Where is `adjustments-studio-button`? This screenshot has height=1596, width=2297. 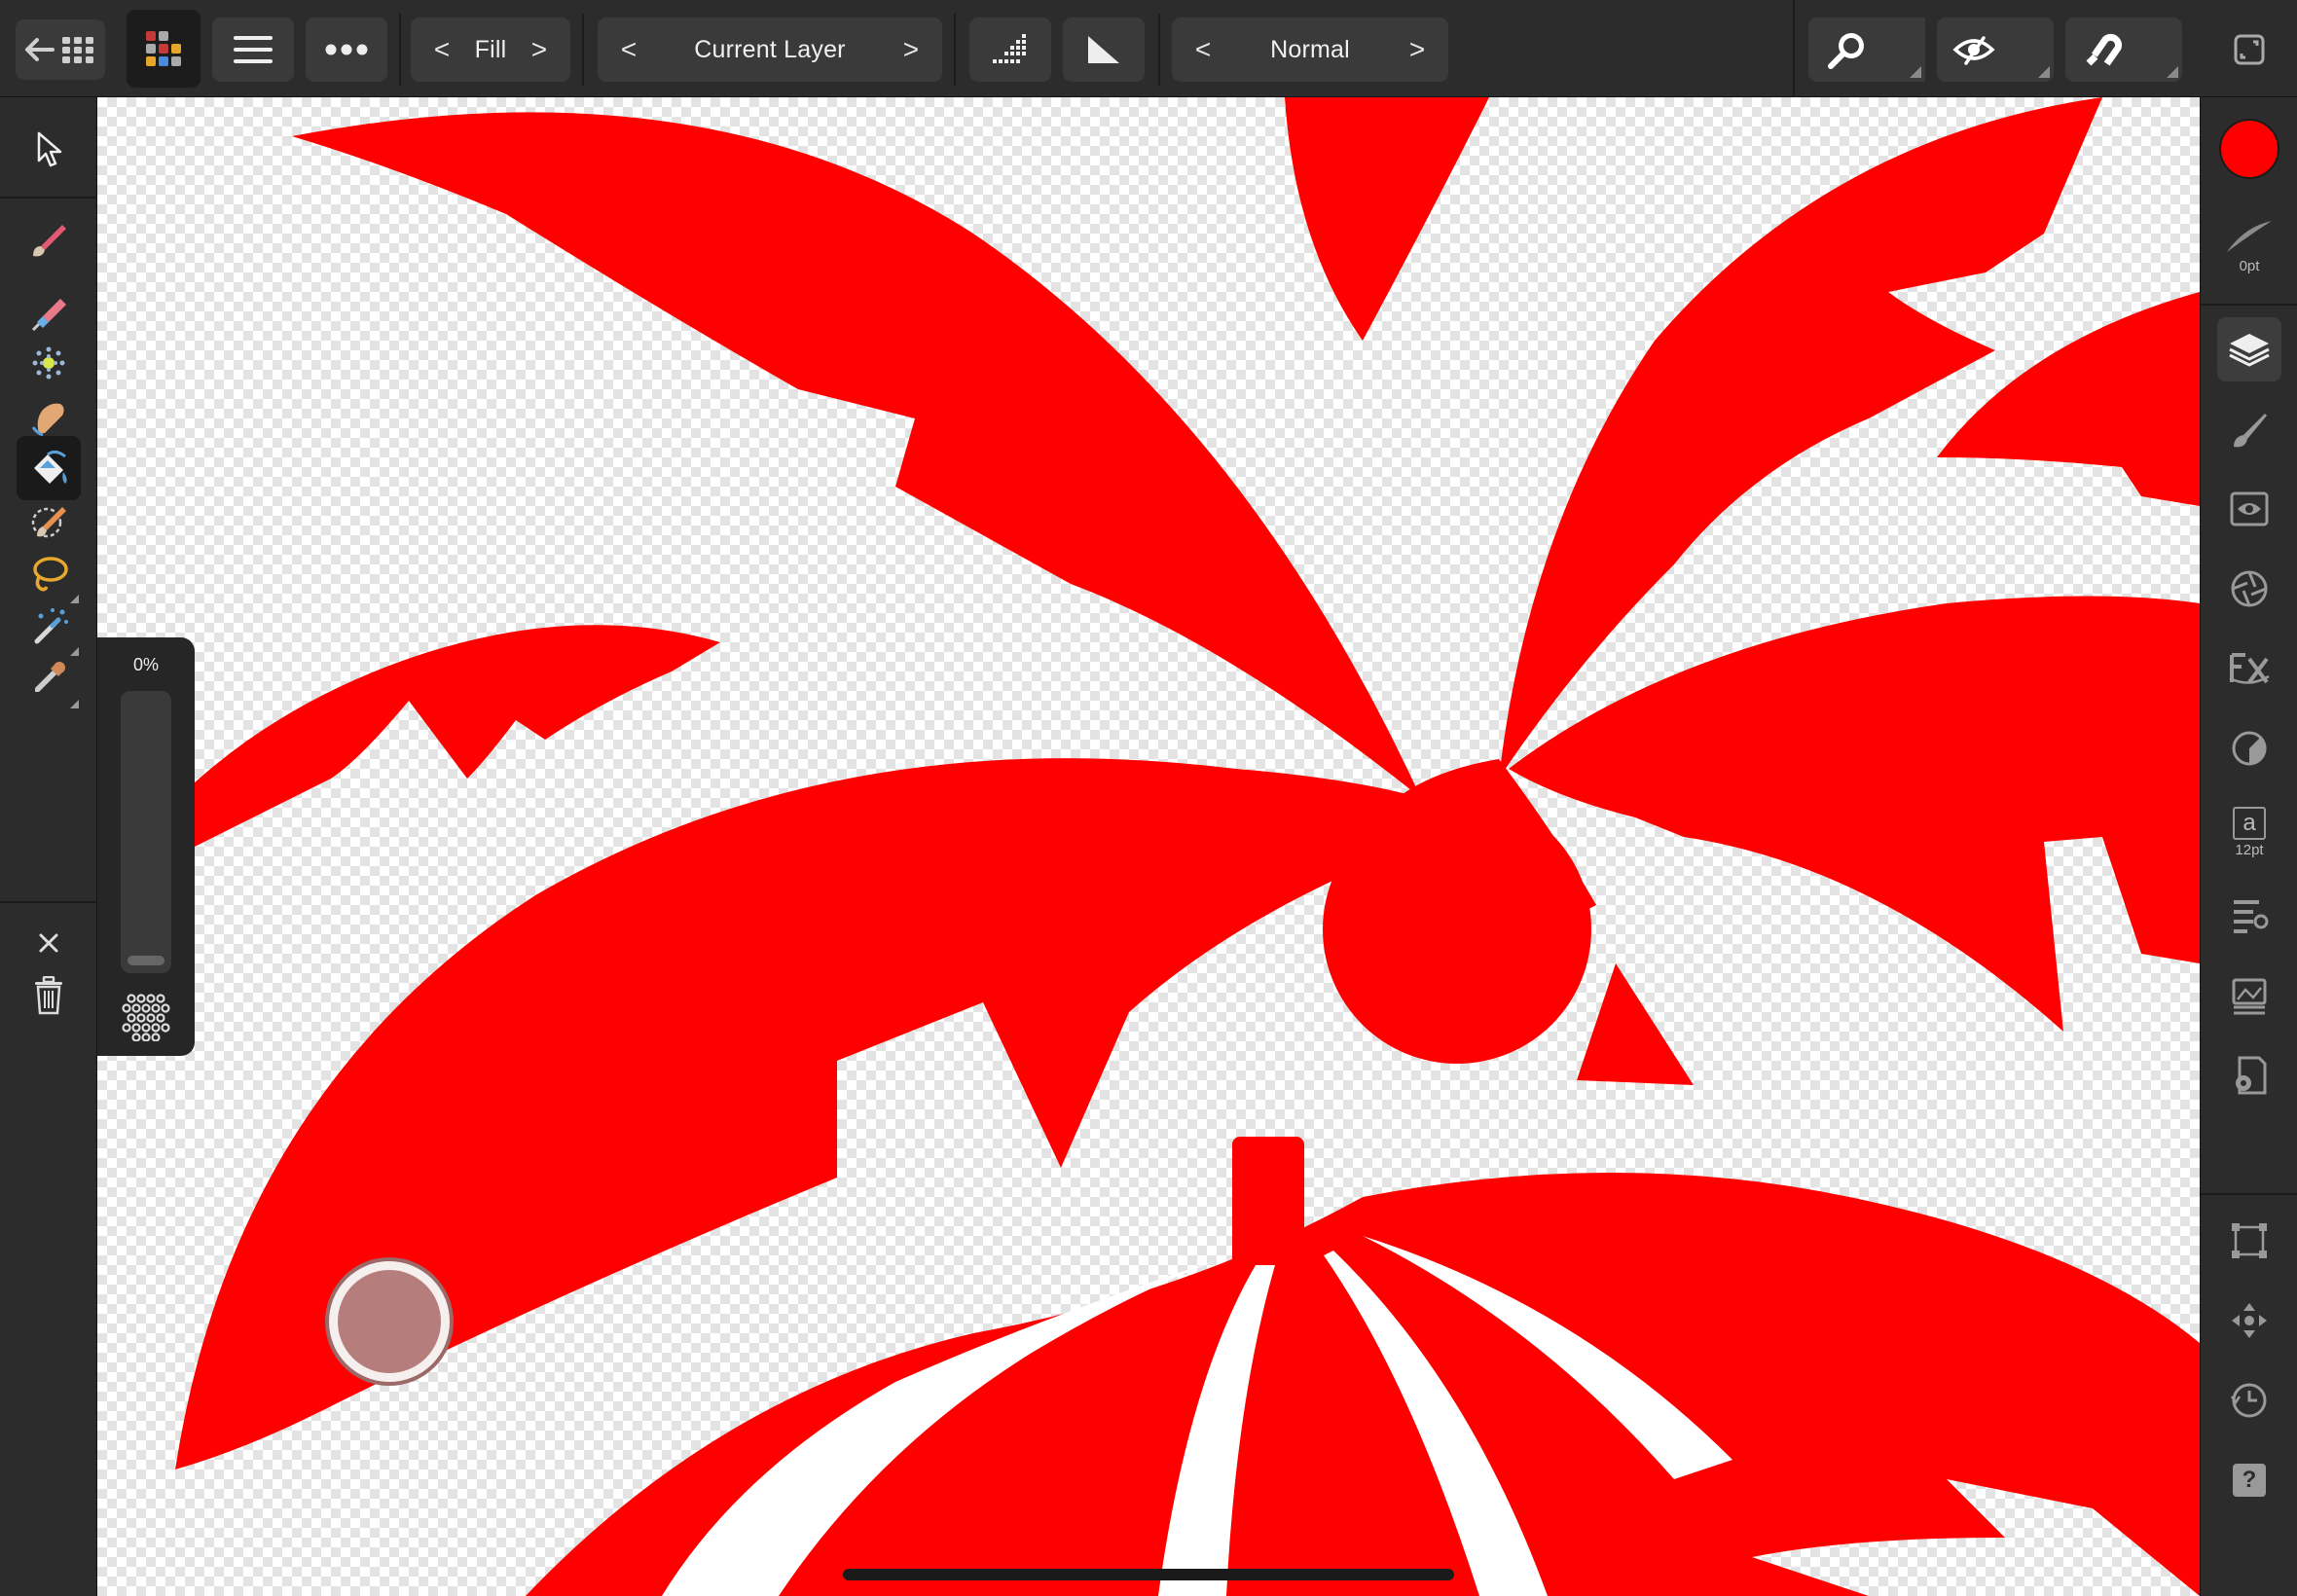
adjustments-studio-button is located at coordinates (2249, 589).